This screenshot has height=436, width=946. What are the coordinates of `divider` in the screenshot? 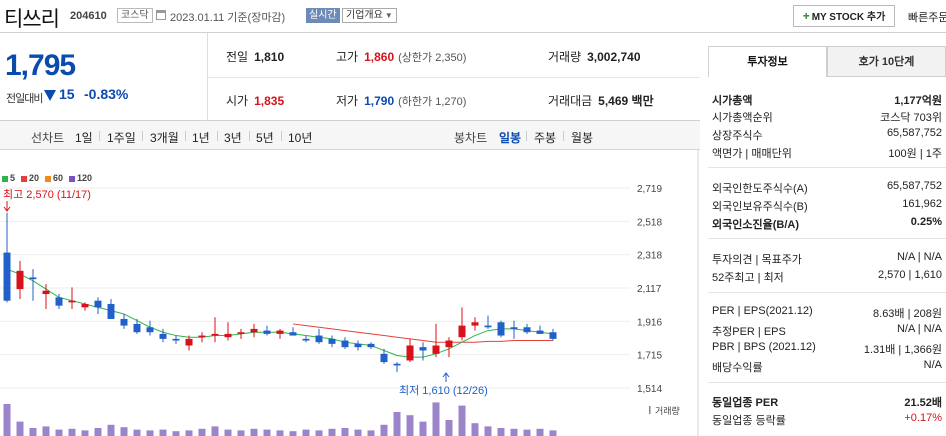 It's located at (453, 77).